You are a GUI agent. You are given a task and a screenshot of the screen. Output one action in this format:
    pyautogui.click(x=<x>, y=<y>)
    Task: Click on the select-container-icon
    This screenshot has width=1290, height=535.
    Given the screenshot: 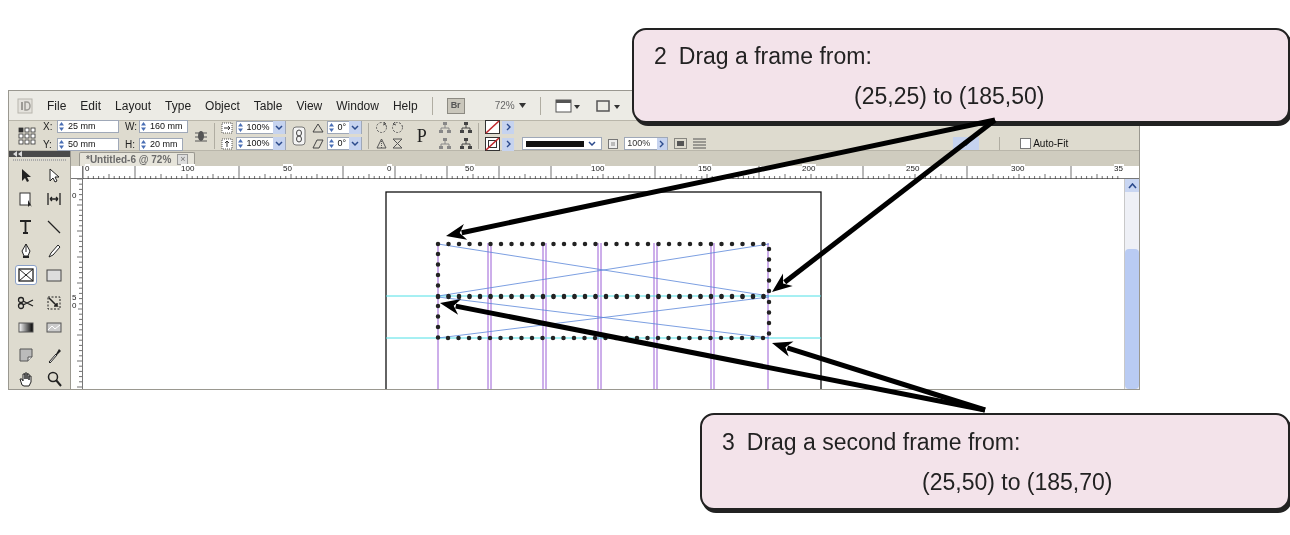 What is the action you would take?
    pyautogui.click(x=445, y=127)
    